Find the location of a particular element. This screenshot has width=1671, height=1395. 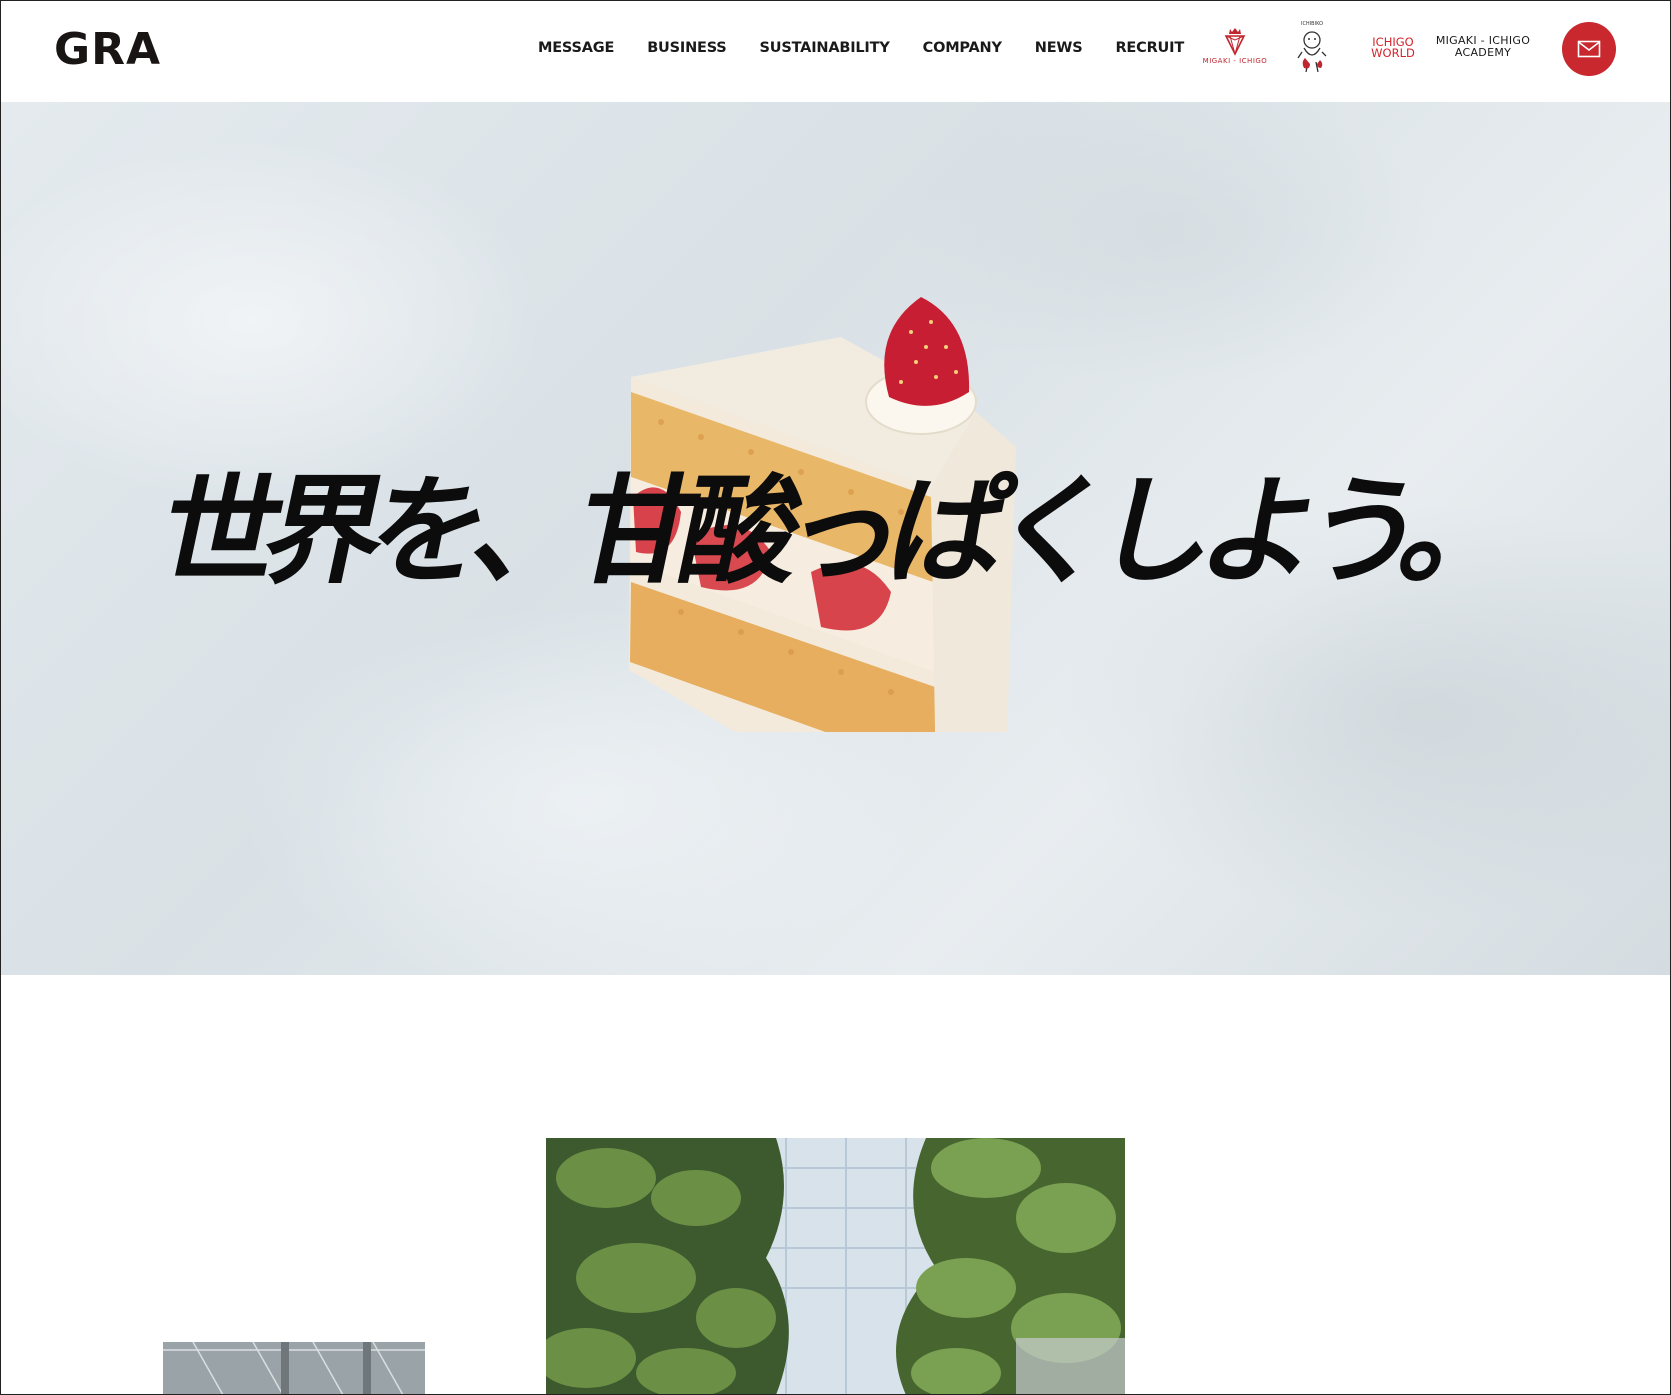

nav-business: BUSINESS is located at coordinates (687, 48).